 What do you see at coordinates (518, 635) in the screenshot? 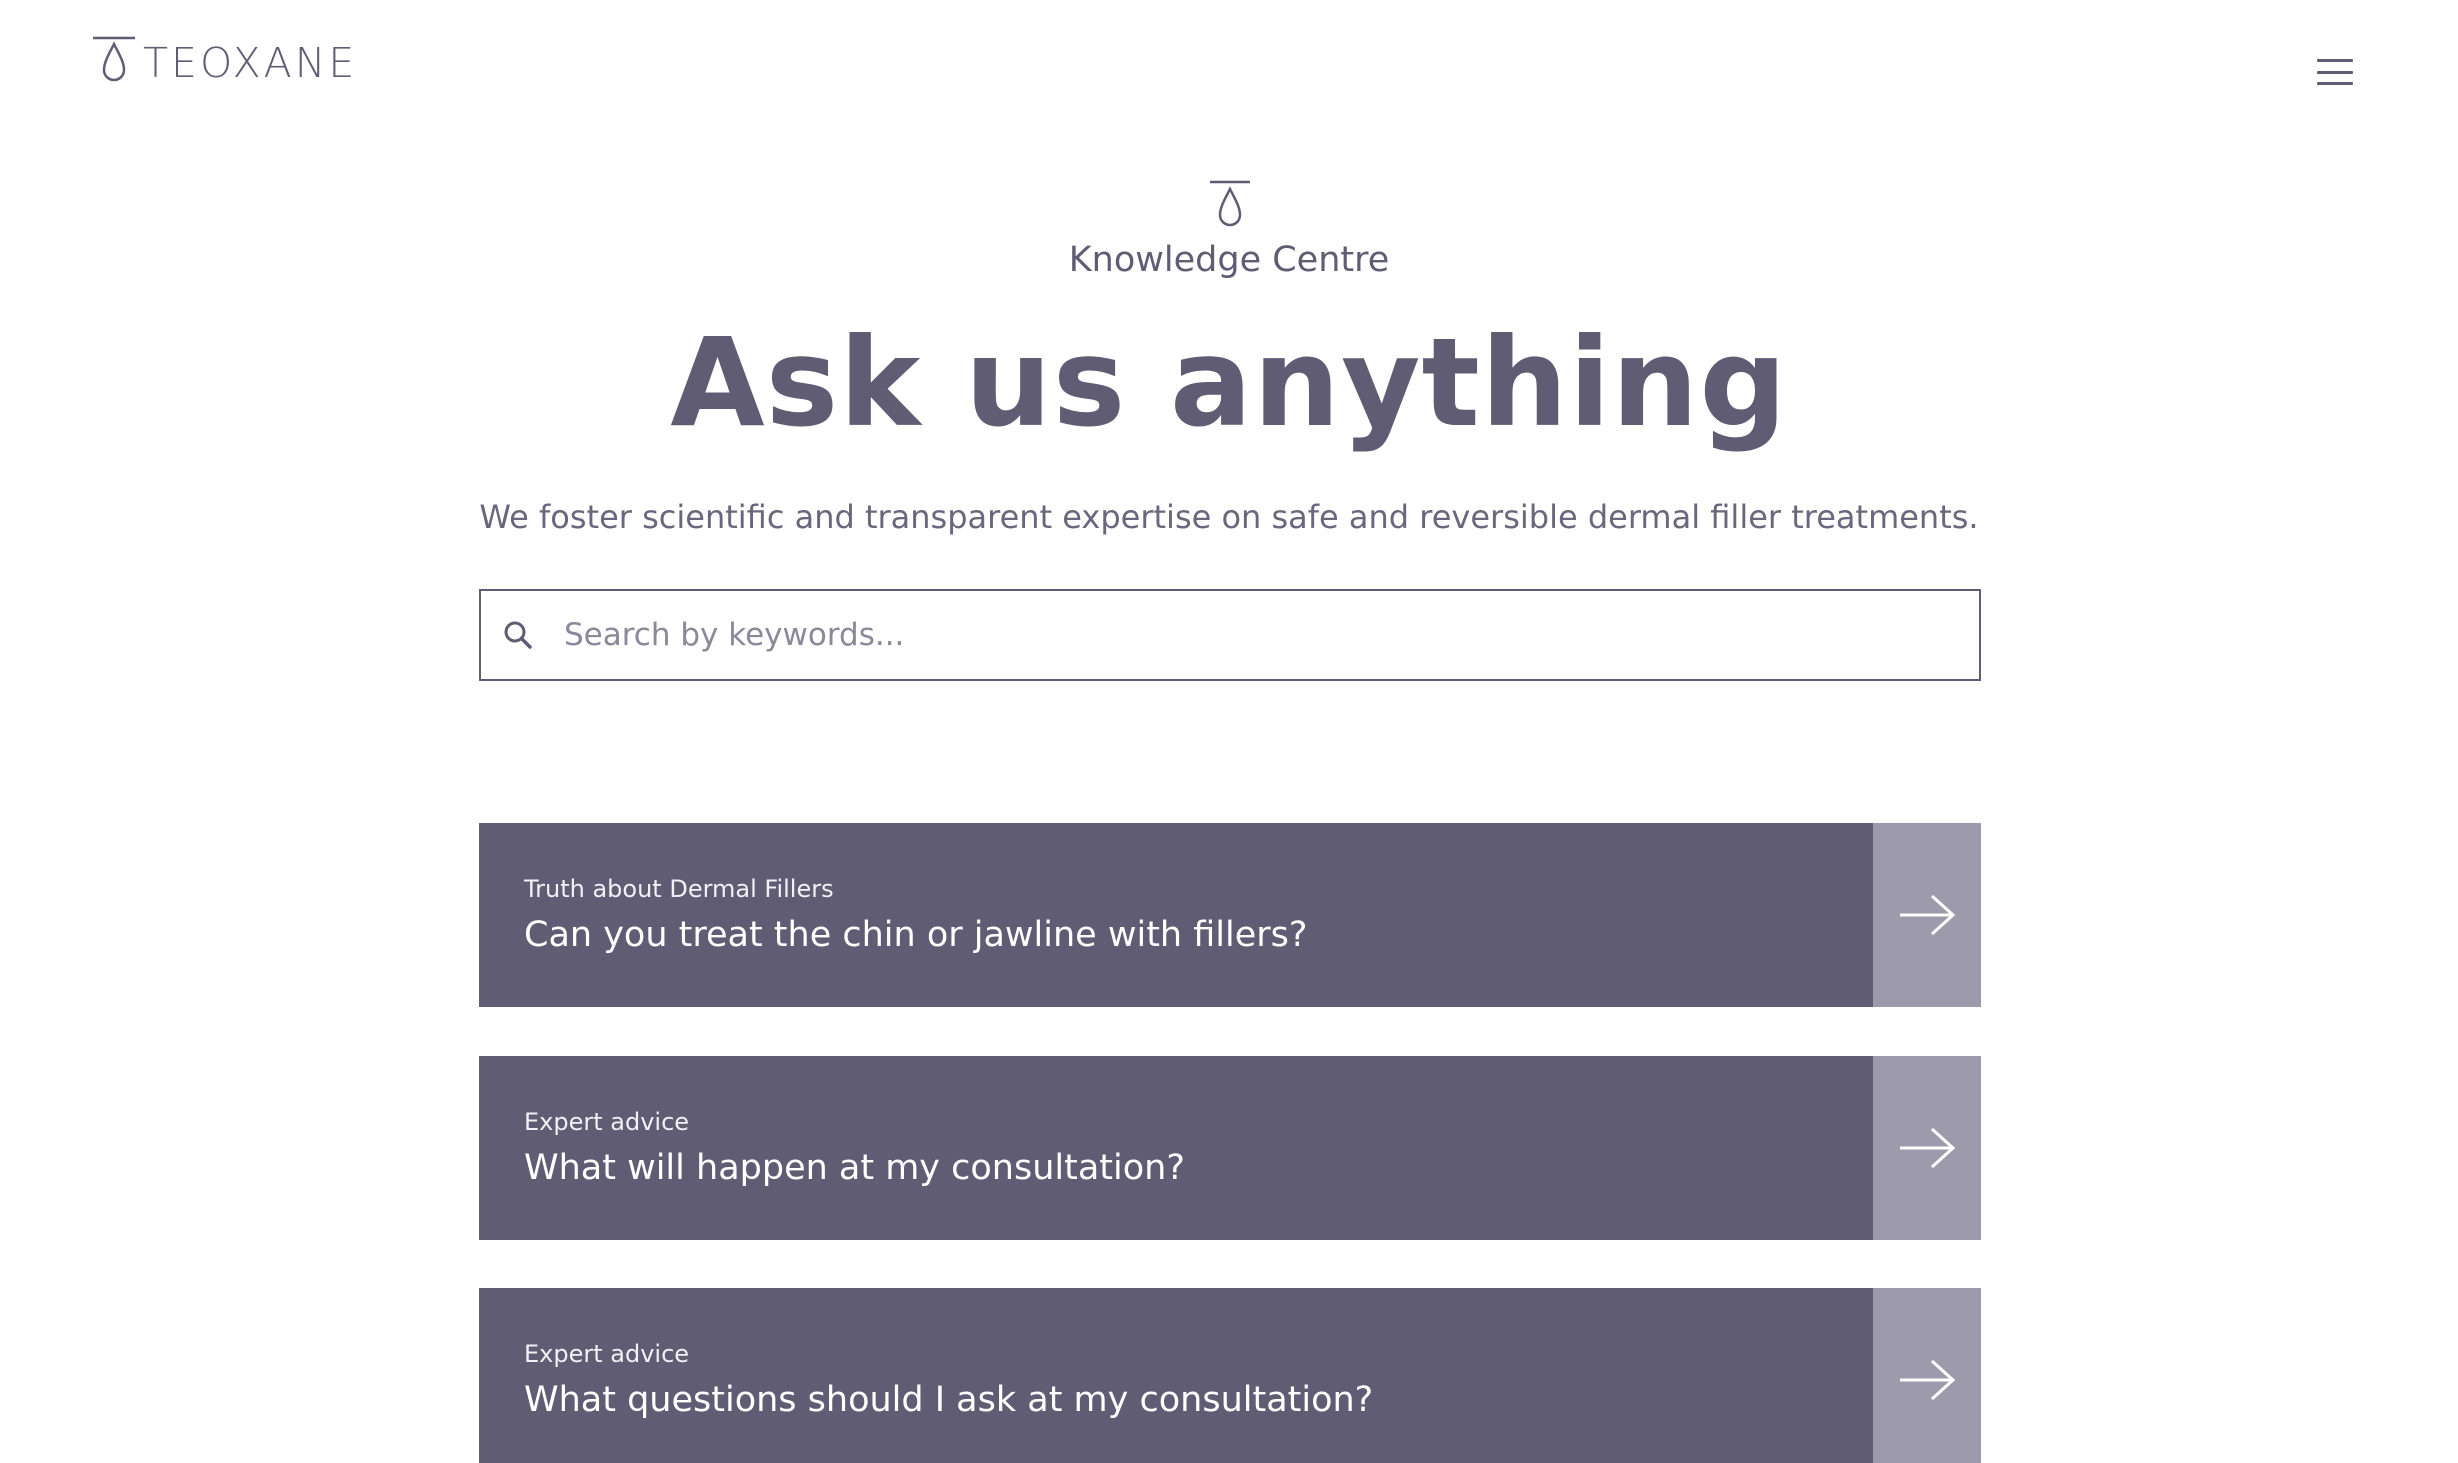
I see `search-icon` at bounding box center [518, 635].